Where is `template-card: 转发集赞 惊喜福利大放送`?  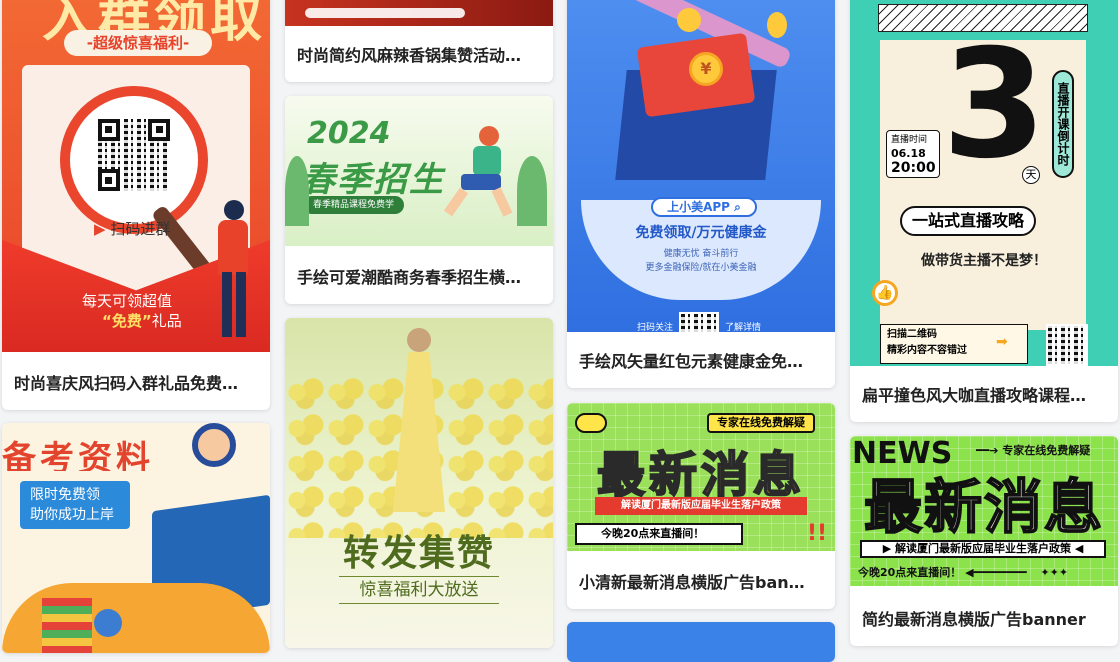 template-card: 转发集赞 惊喜福利大放送 is located at coordinates (419, 483).